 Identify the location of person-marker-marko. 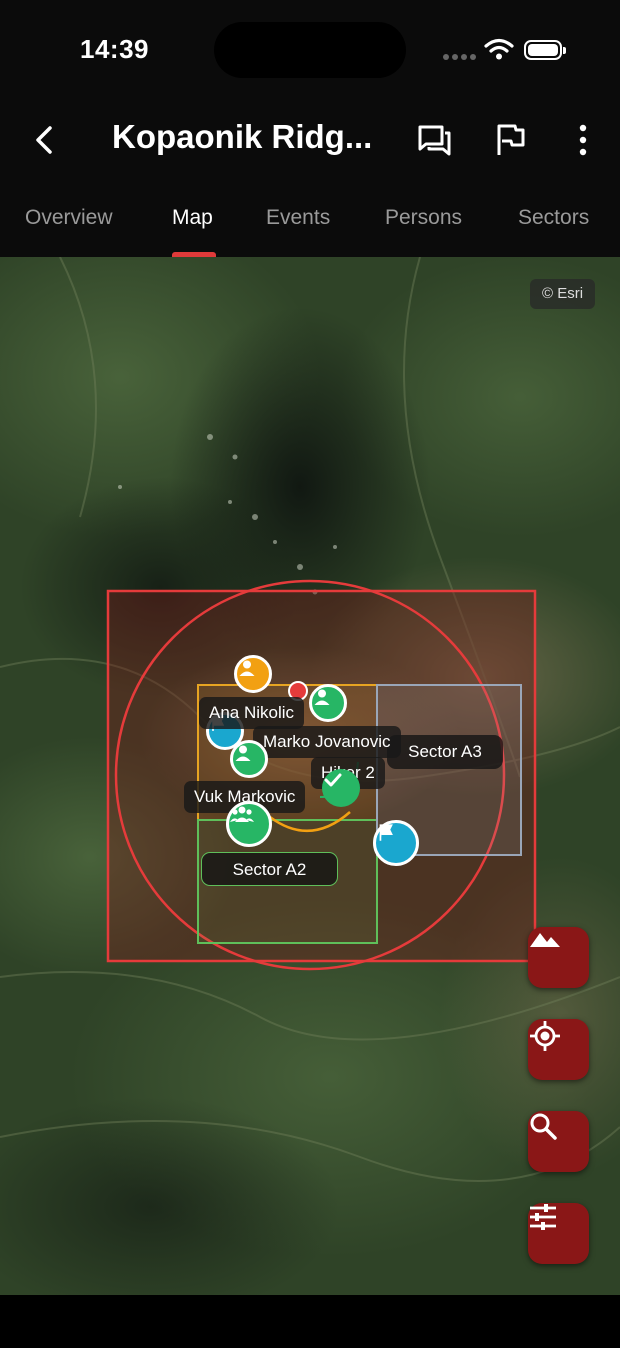
(328, 703).